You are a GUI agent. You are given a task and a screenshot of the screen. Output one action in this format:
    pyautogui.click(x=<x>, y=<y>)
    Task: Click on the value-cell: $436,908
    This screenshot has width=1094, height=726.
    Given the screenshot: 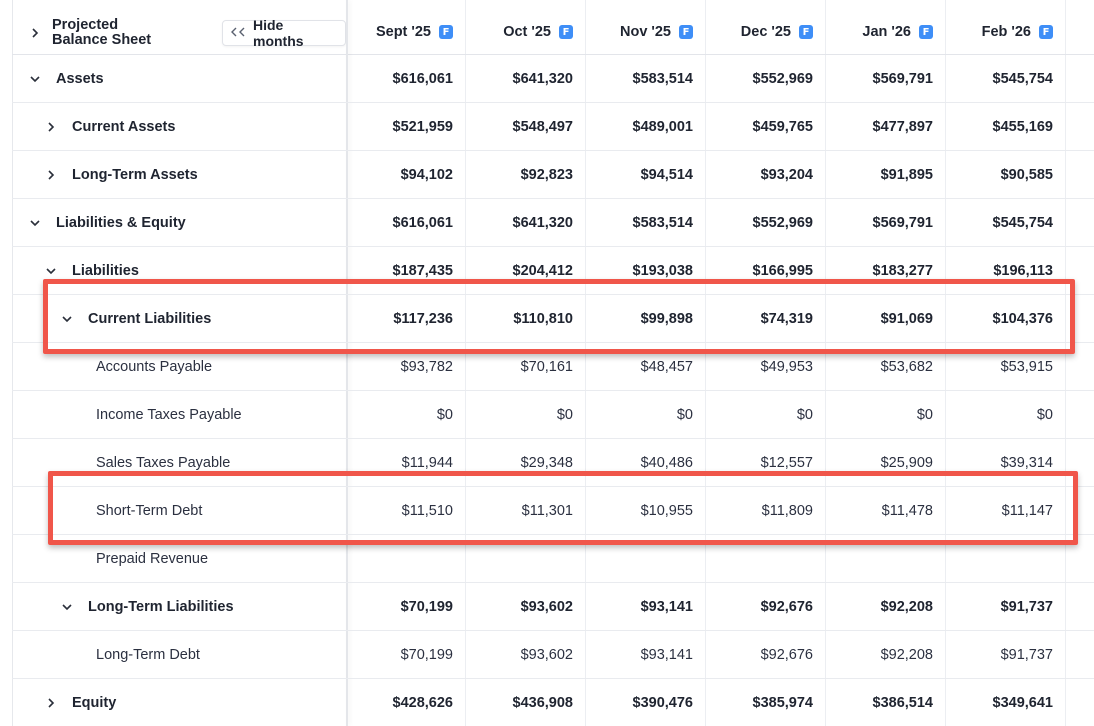 What is the action you would take?
    pyautogui.click(x=526, y=702)
    